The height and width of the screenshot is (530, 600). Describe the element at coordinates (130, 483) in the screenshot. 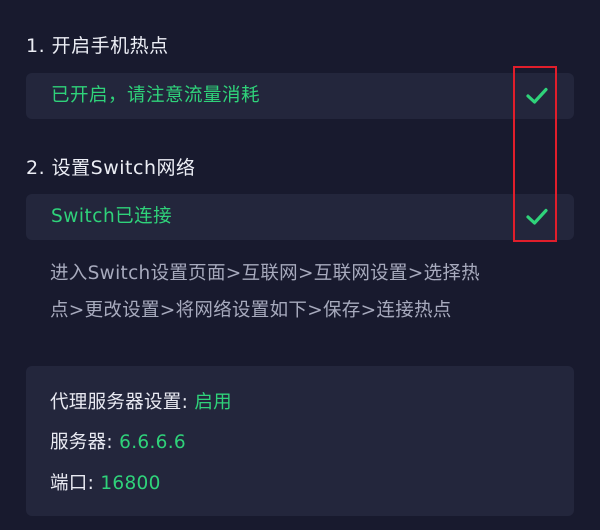

I see `port-value: 16800` at that location.